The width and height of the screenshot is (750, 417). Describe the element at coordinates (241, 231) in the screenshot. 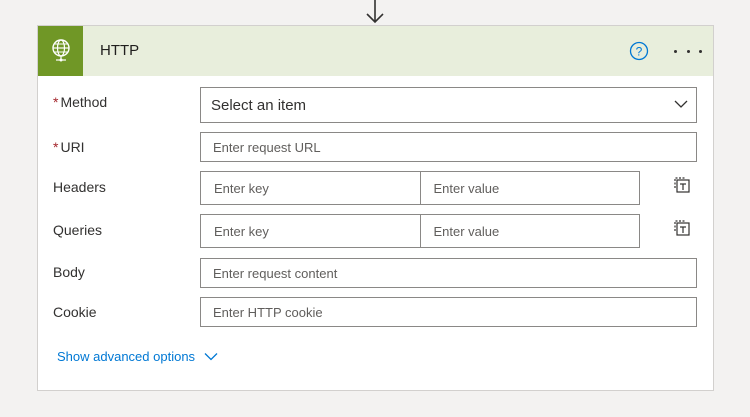

I see `queries-key-placeholder: Enter key` at that location.